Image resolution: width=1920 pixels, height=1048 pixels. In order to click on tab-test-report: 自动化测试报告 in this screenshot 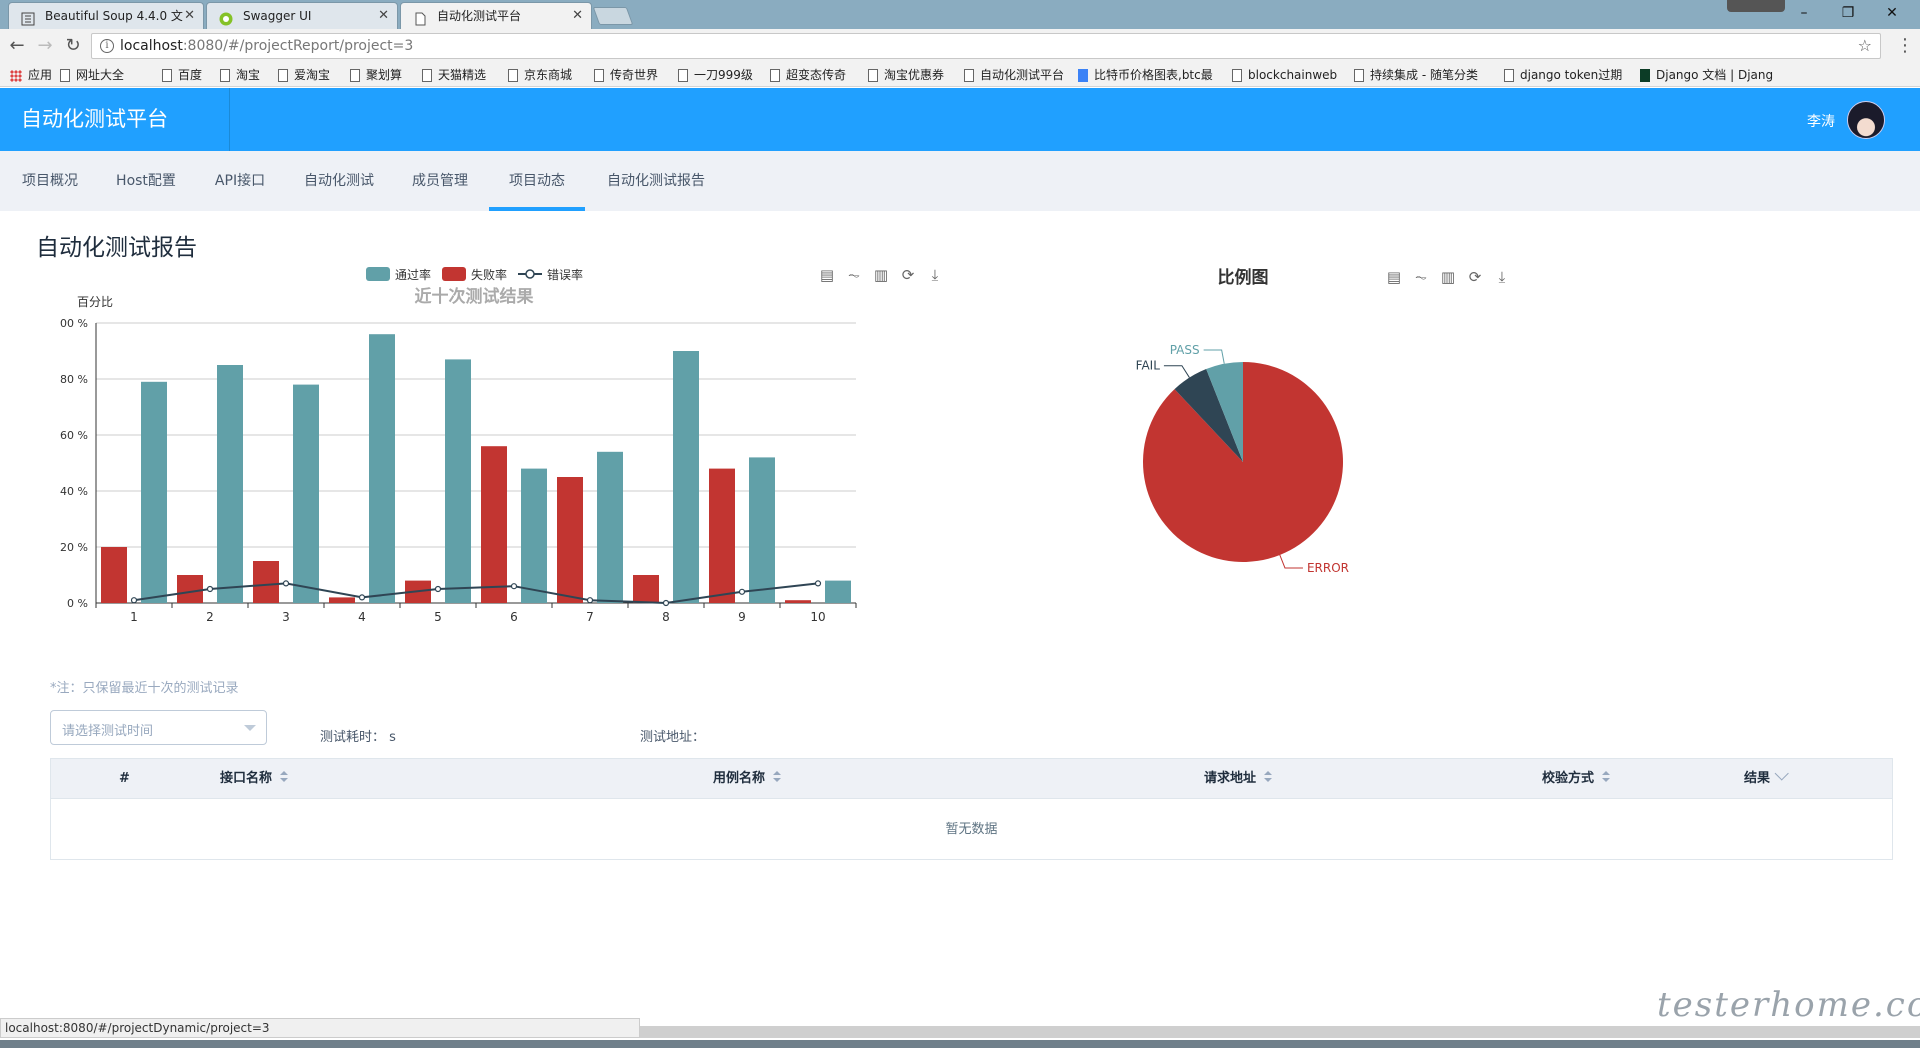, I will do `click(656, 181)`.